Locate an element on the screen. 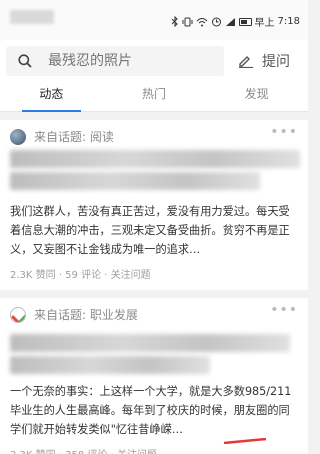  signal-icon is located at coordinates (230, 21).